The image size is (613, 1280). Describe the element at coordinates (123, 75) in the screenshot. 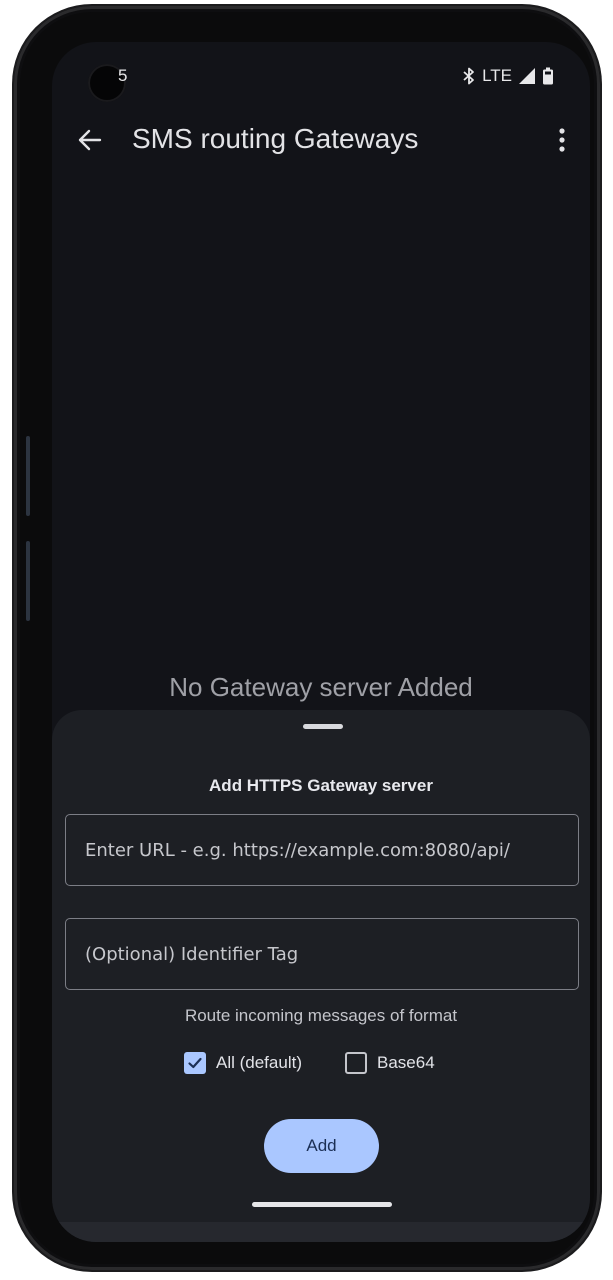

I see `status-time: 5` at that location.